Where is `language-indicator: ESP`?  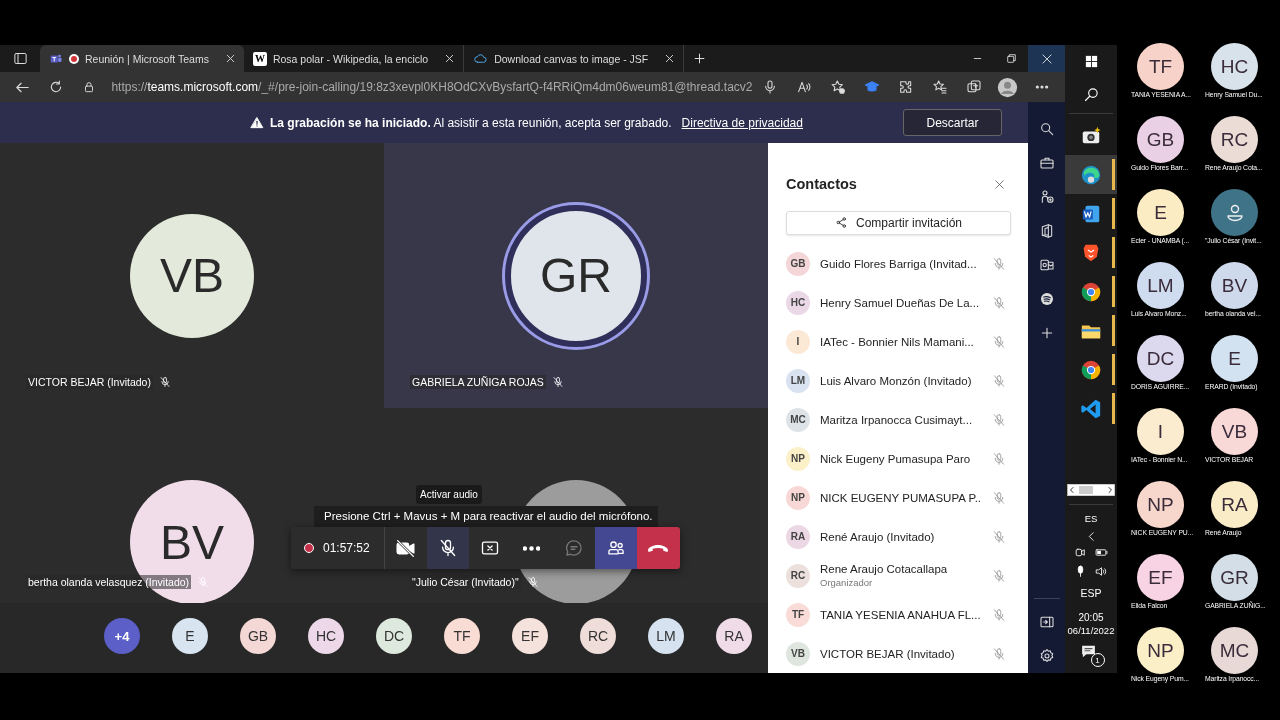
language-indicator: ESP is located at coordinates (1091, 593).